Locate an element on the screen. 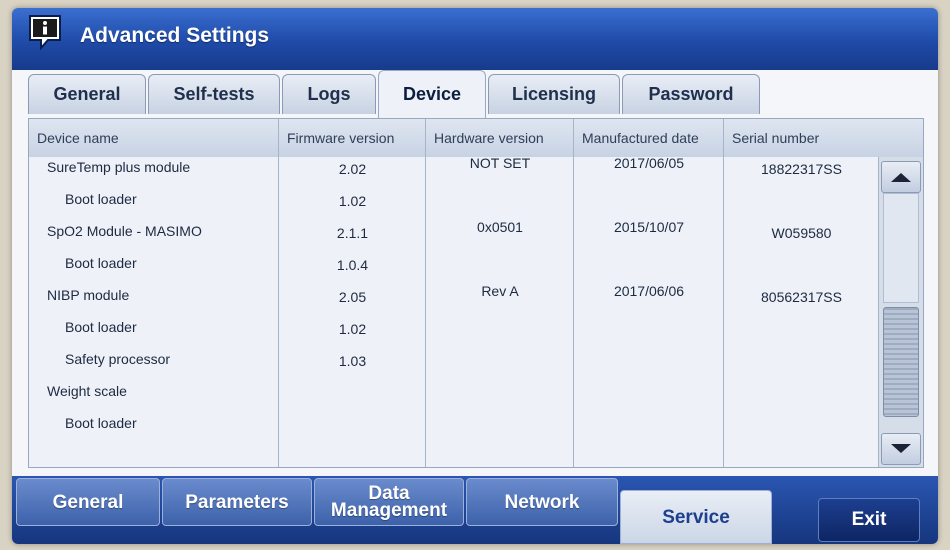 The image size is (950, 550). nav-general: General is located at coordinates (88, 502).